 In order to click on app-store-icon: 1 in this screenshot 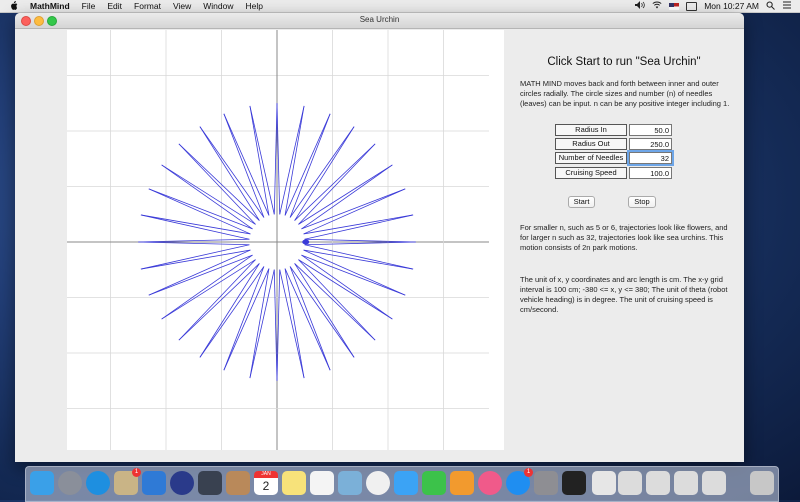, I will do `click(519, 481)`.